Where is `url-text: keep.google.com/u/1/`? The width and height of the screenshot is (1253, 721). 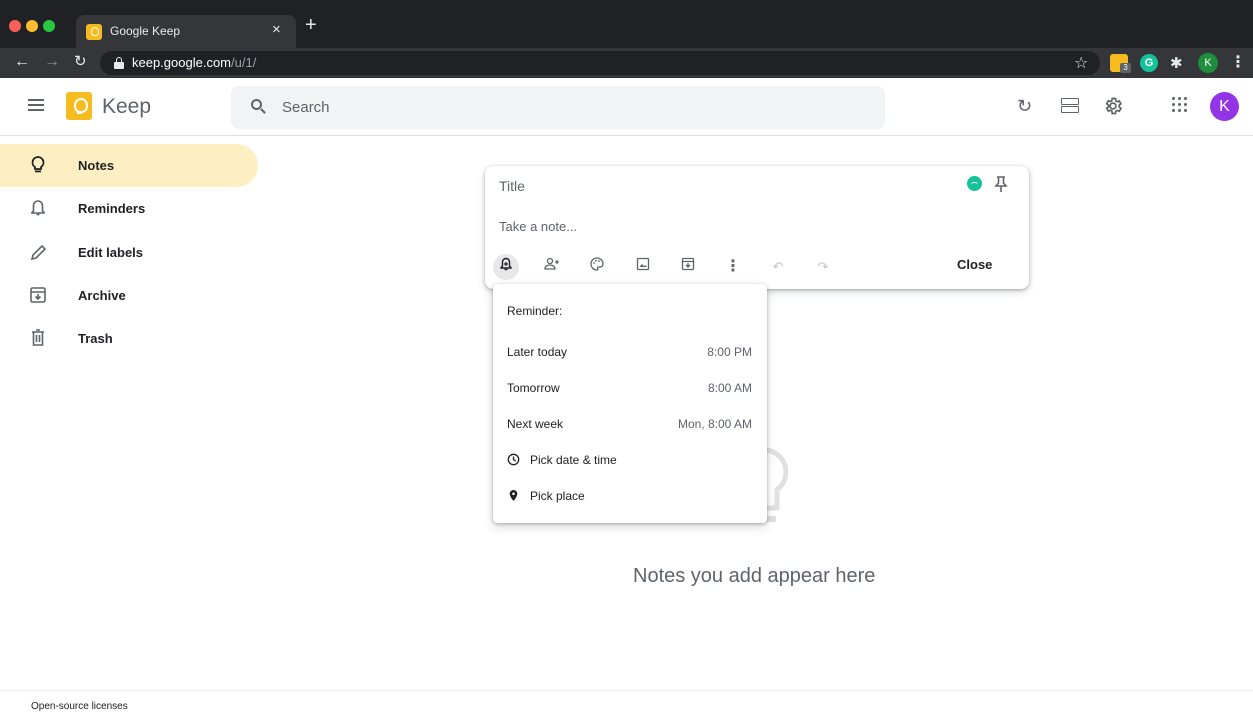 url-text: keep.google.com/u/1/ is located at coordinates (194, 62).